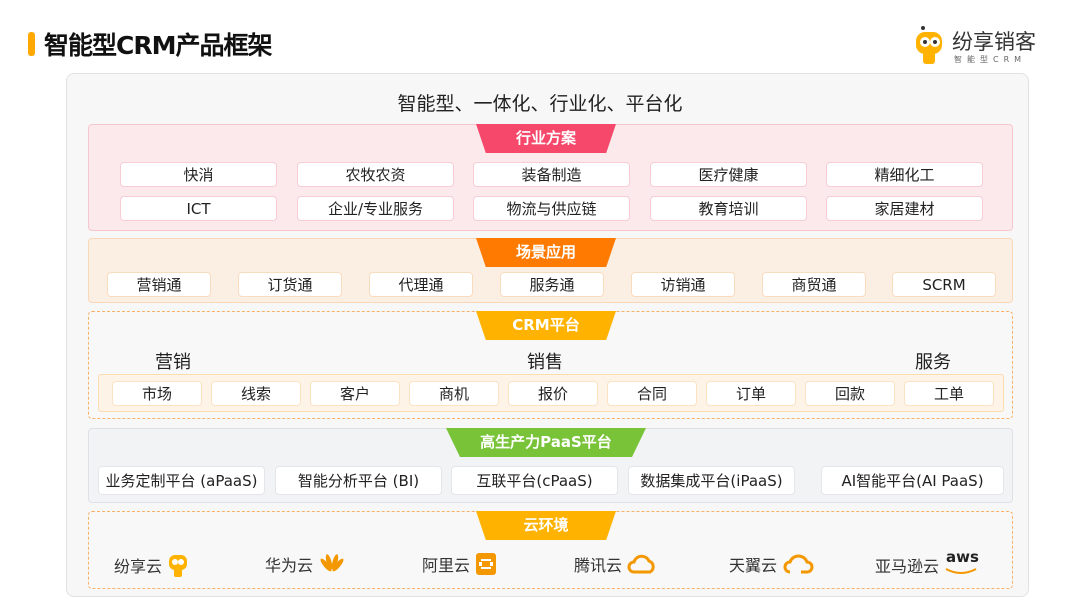 The width and height of the screenshot is (1080, 607). What do you see at coordinates (994, 42) in the screenshot?
I see `logo-name: 纷享销客` at bounding box center [994, 42].